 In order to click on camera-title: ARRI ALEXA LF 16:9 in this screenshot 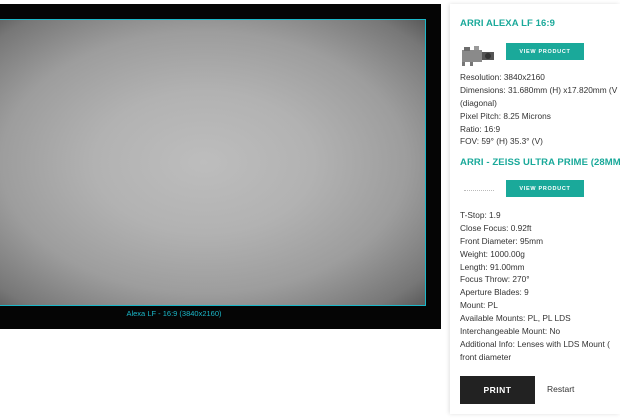, I will do `click(508, 23)`.